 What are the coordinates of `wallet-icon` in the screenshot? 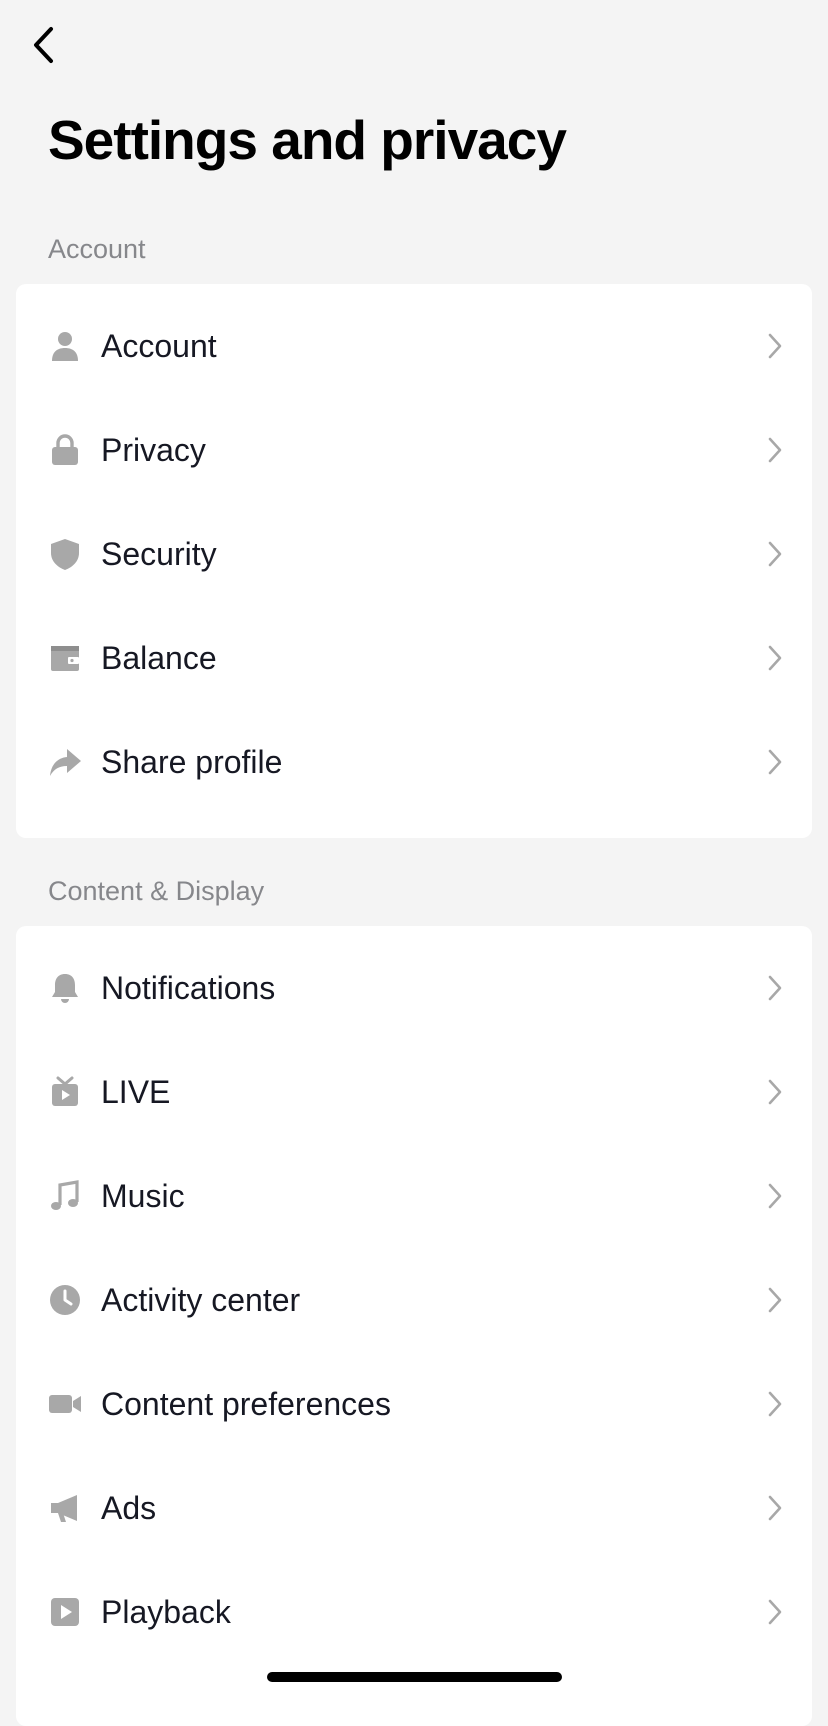 It's located at (65, 658).